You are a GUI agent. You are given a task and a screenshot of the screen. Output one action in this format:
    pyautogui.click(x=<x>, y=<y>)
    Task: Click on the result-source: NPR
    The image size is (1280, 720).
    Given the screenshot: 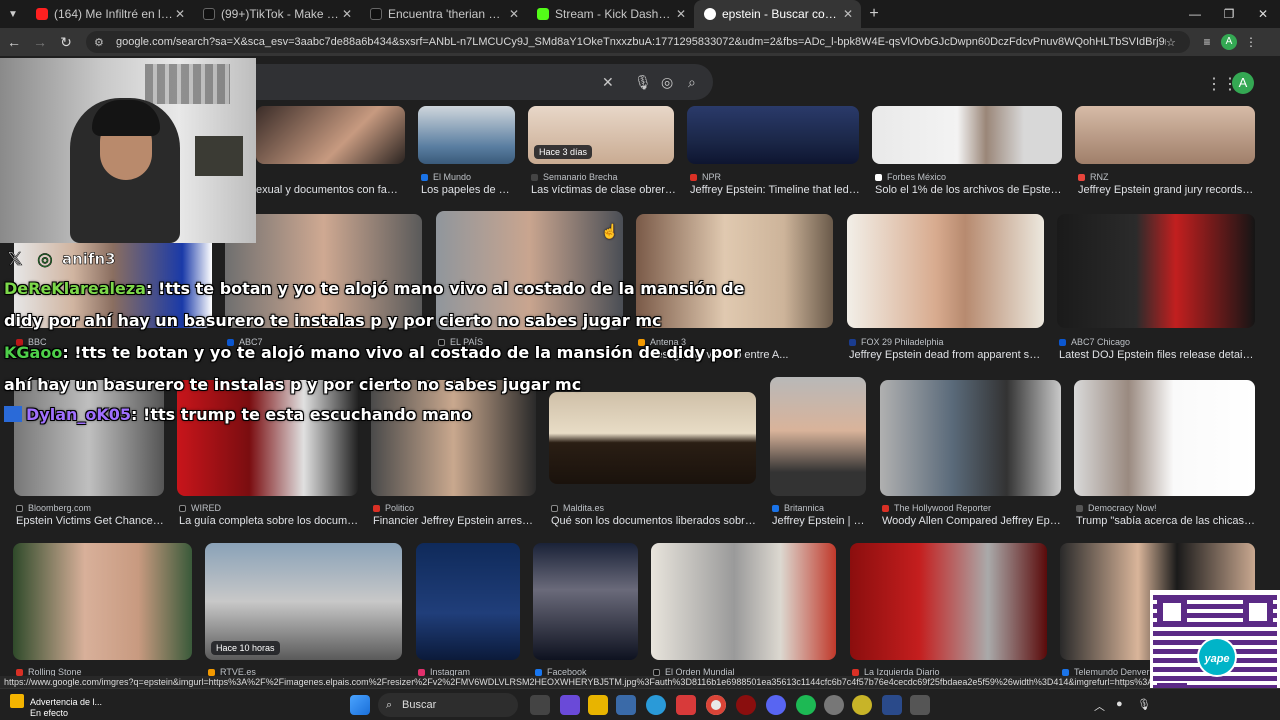 What is the action you would take?
    pyautogui.click(x=705, y=177)
    